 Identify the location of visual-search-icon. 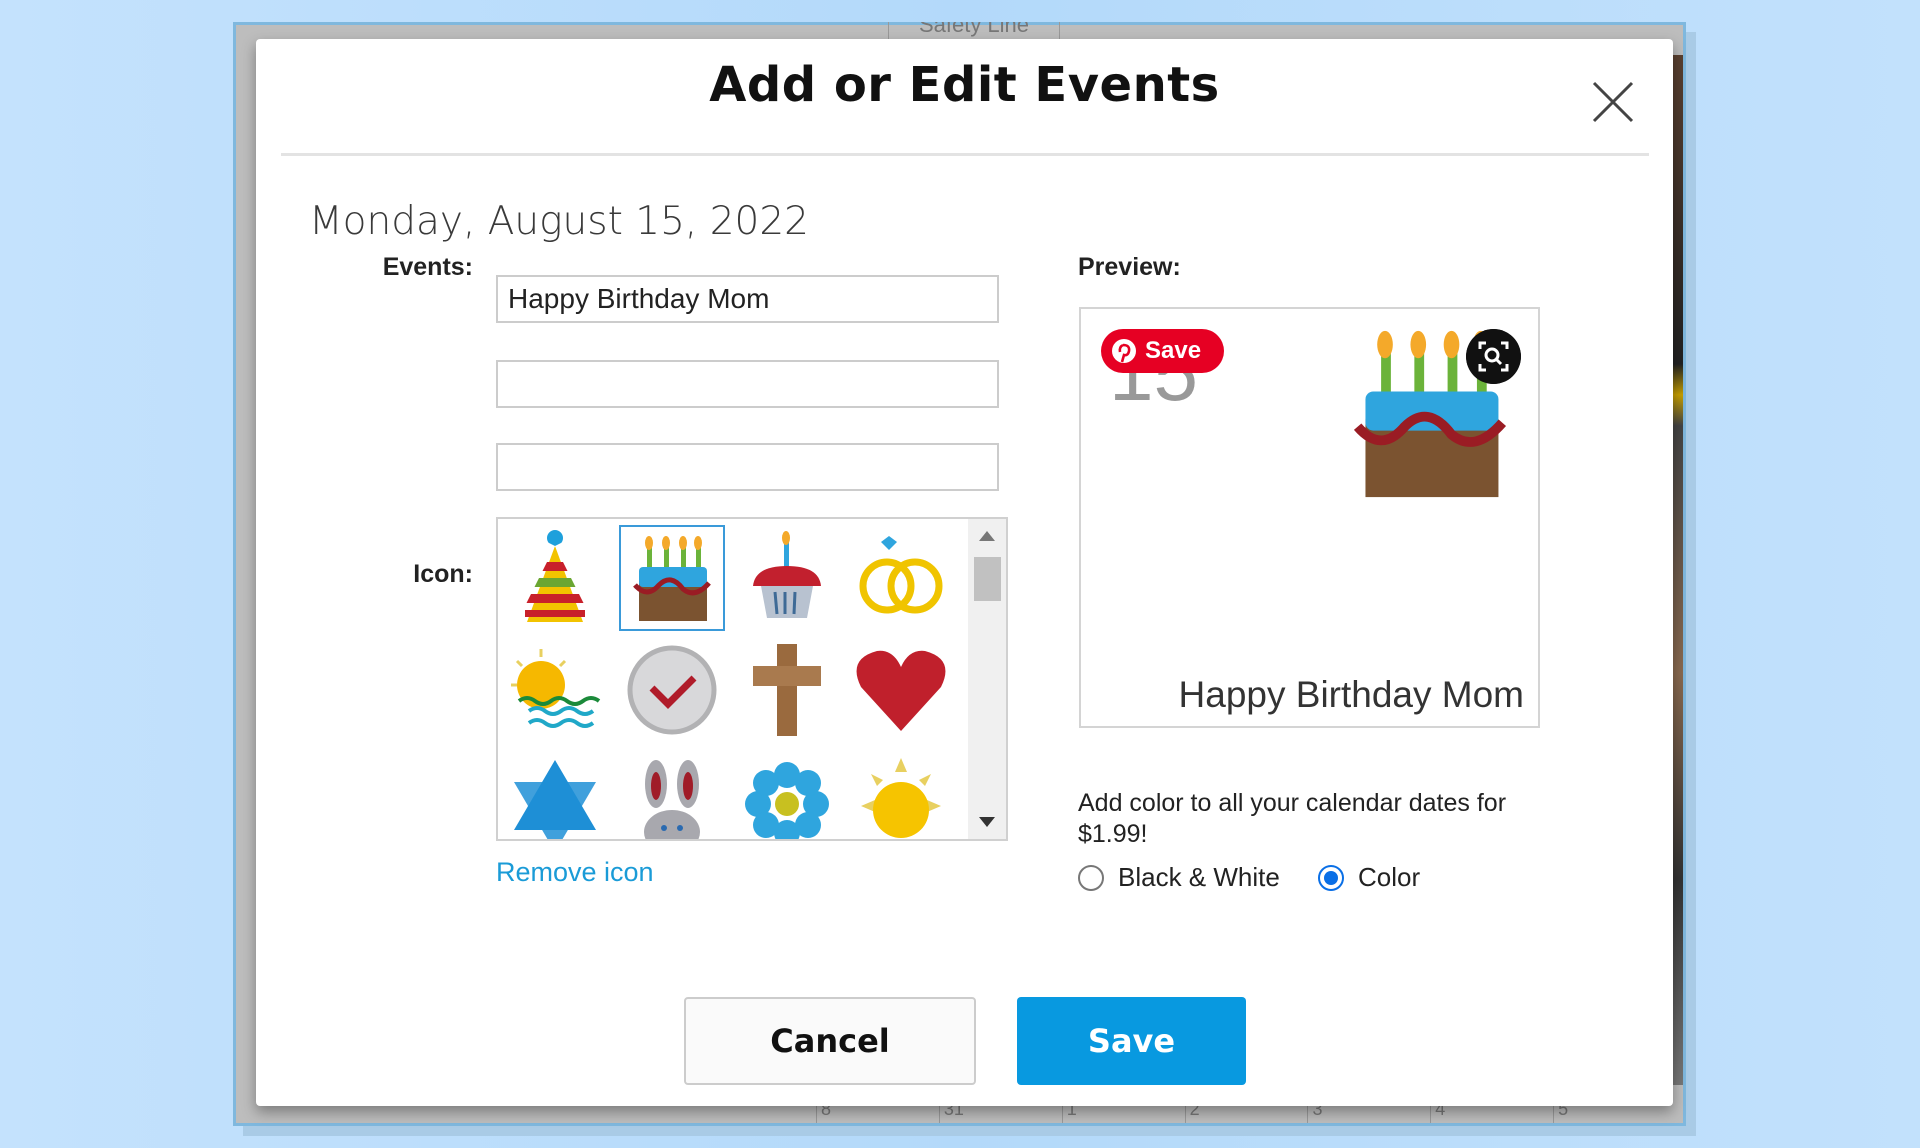
(1493, 356).